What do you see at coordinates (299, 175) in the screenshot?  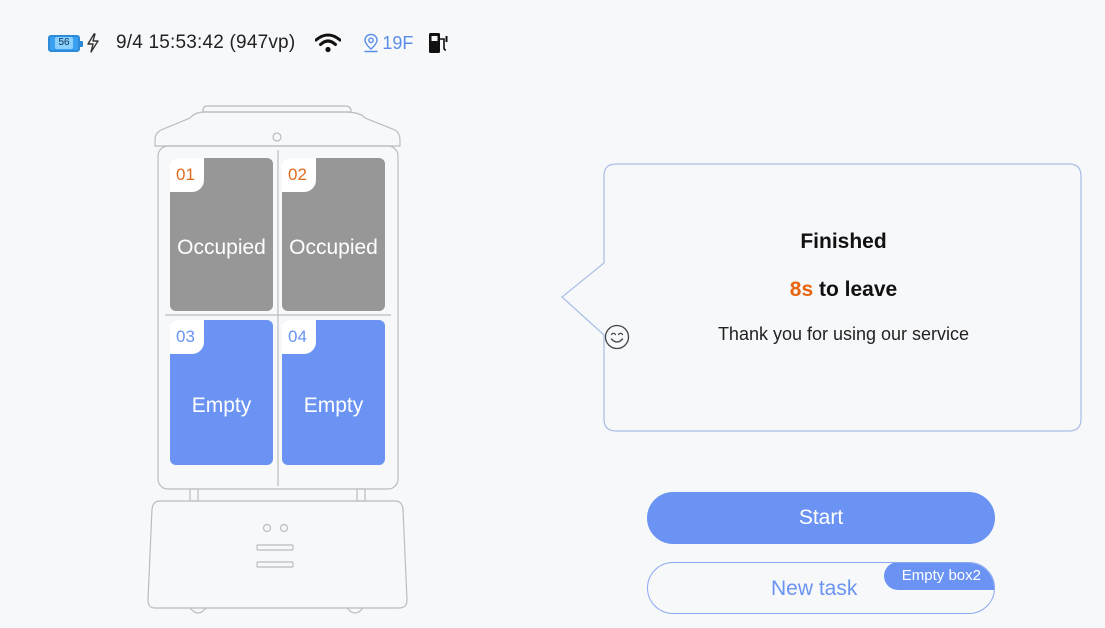 I see `locker-number: 02` at bounding box center [299, 175].